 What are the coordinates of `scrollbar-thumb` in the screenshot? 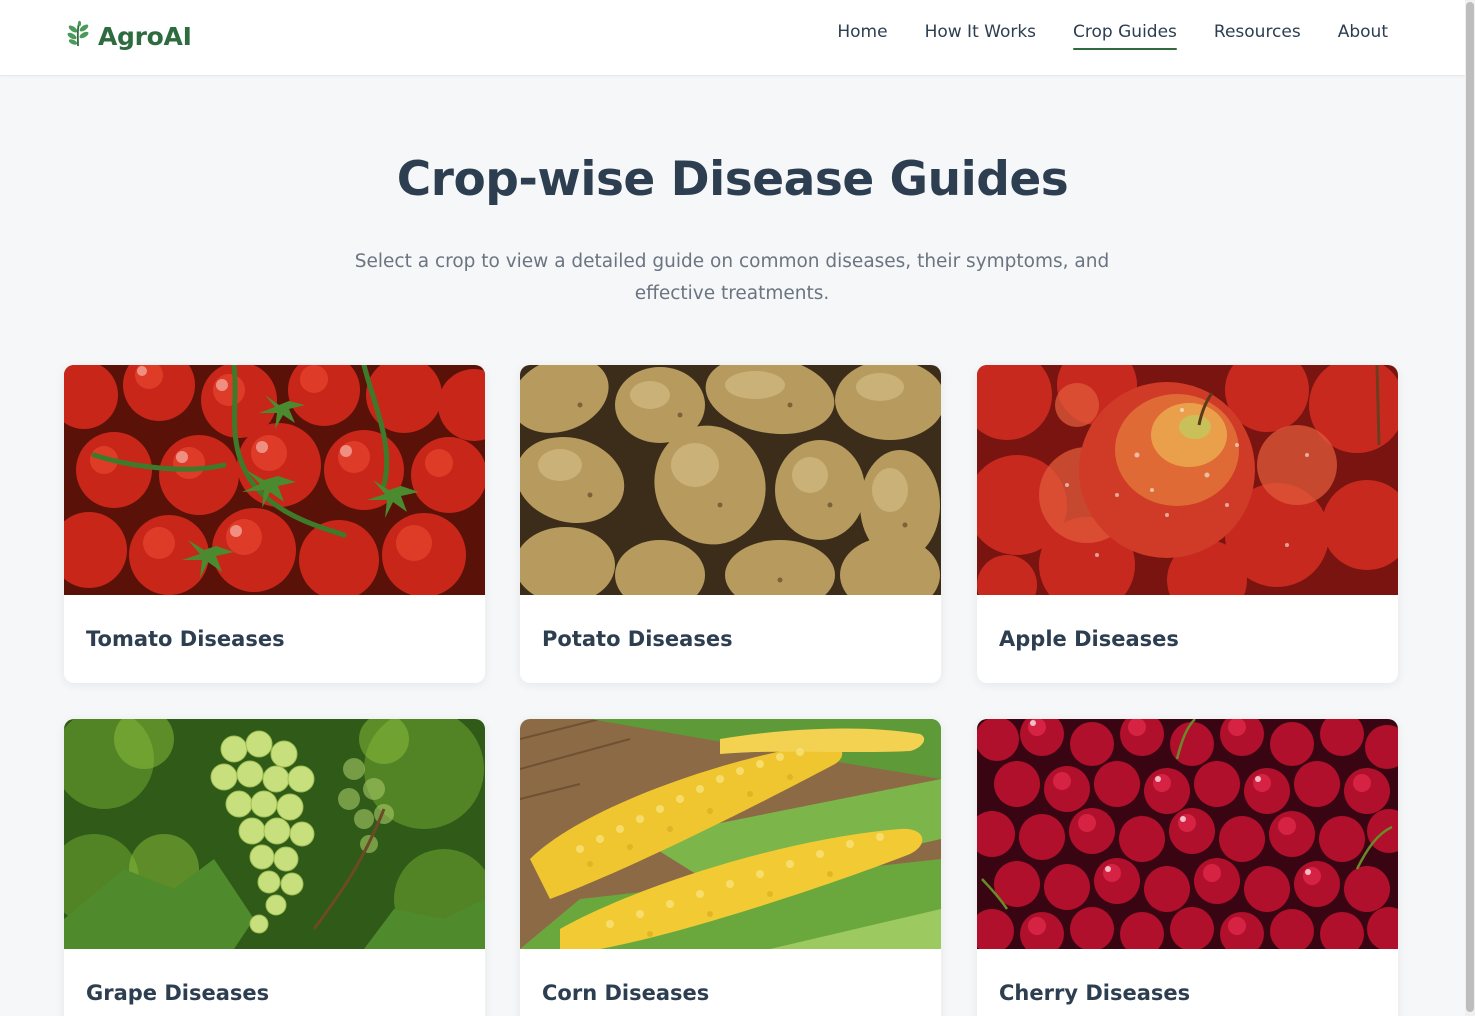 It's located at (1470, 507).